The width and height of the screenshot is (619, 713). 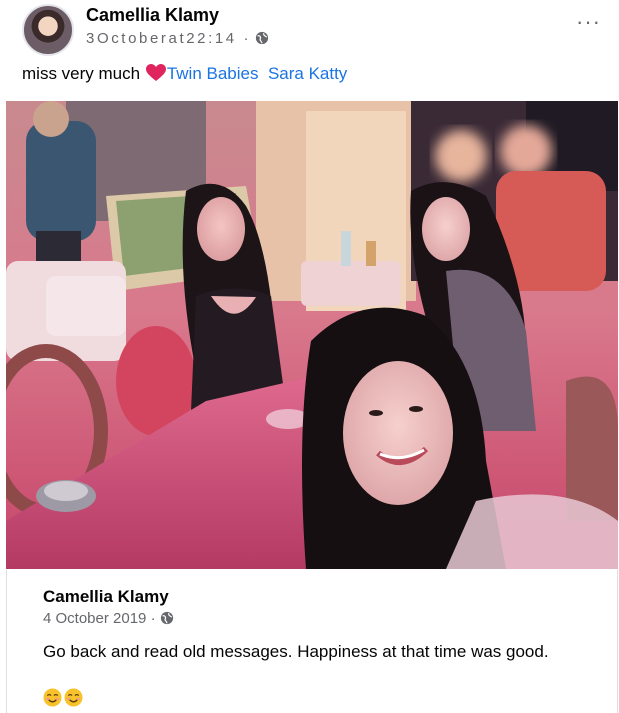 I want to click on shared-author-name: Camellia Klamy, so click(x=106, y=597).